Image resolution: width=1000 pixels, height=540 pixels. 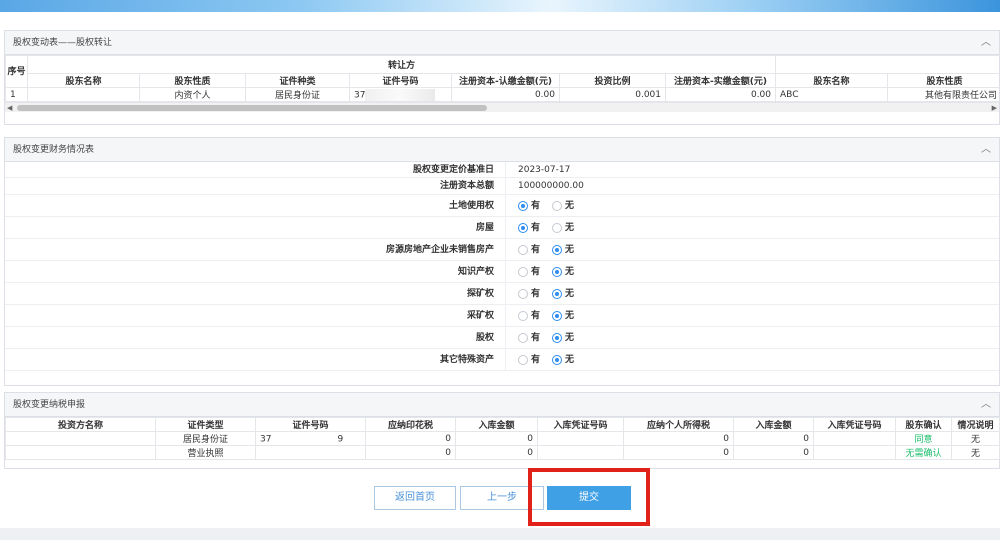 I want to click on col-header: 注册资本-实缴金额(元), so click(x=720, y=80).